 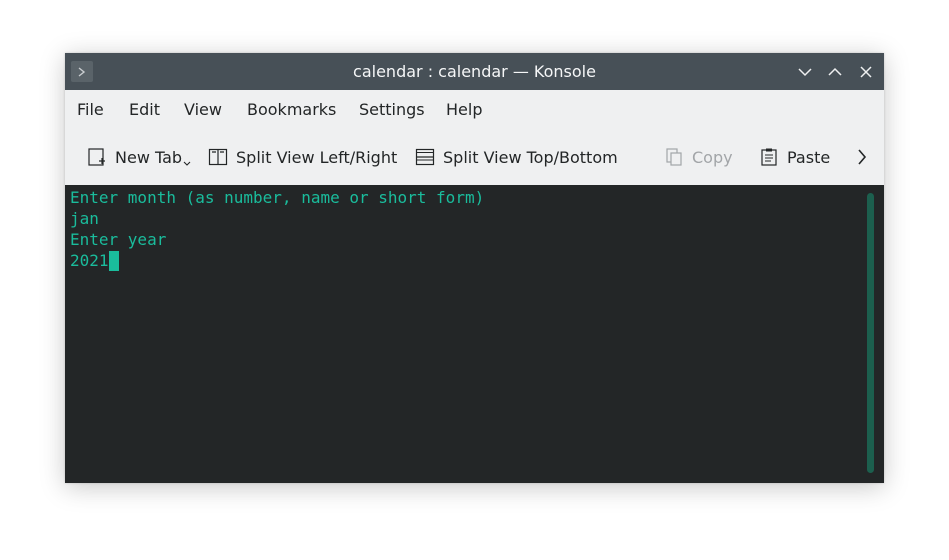 What do you see at coordinates (530, 157) in the screenshot?
I see `split-top-bottom-label: Split View Top/Bottom` at bounding box center [530, 157].